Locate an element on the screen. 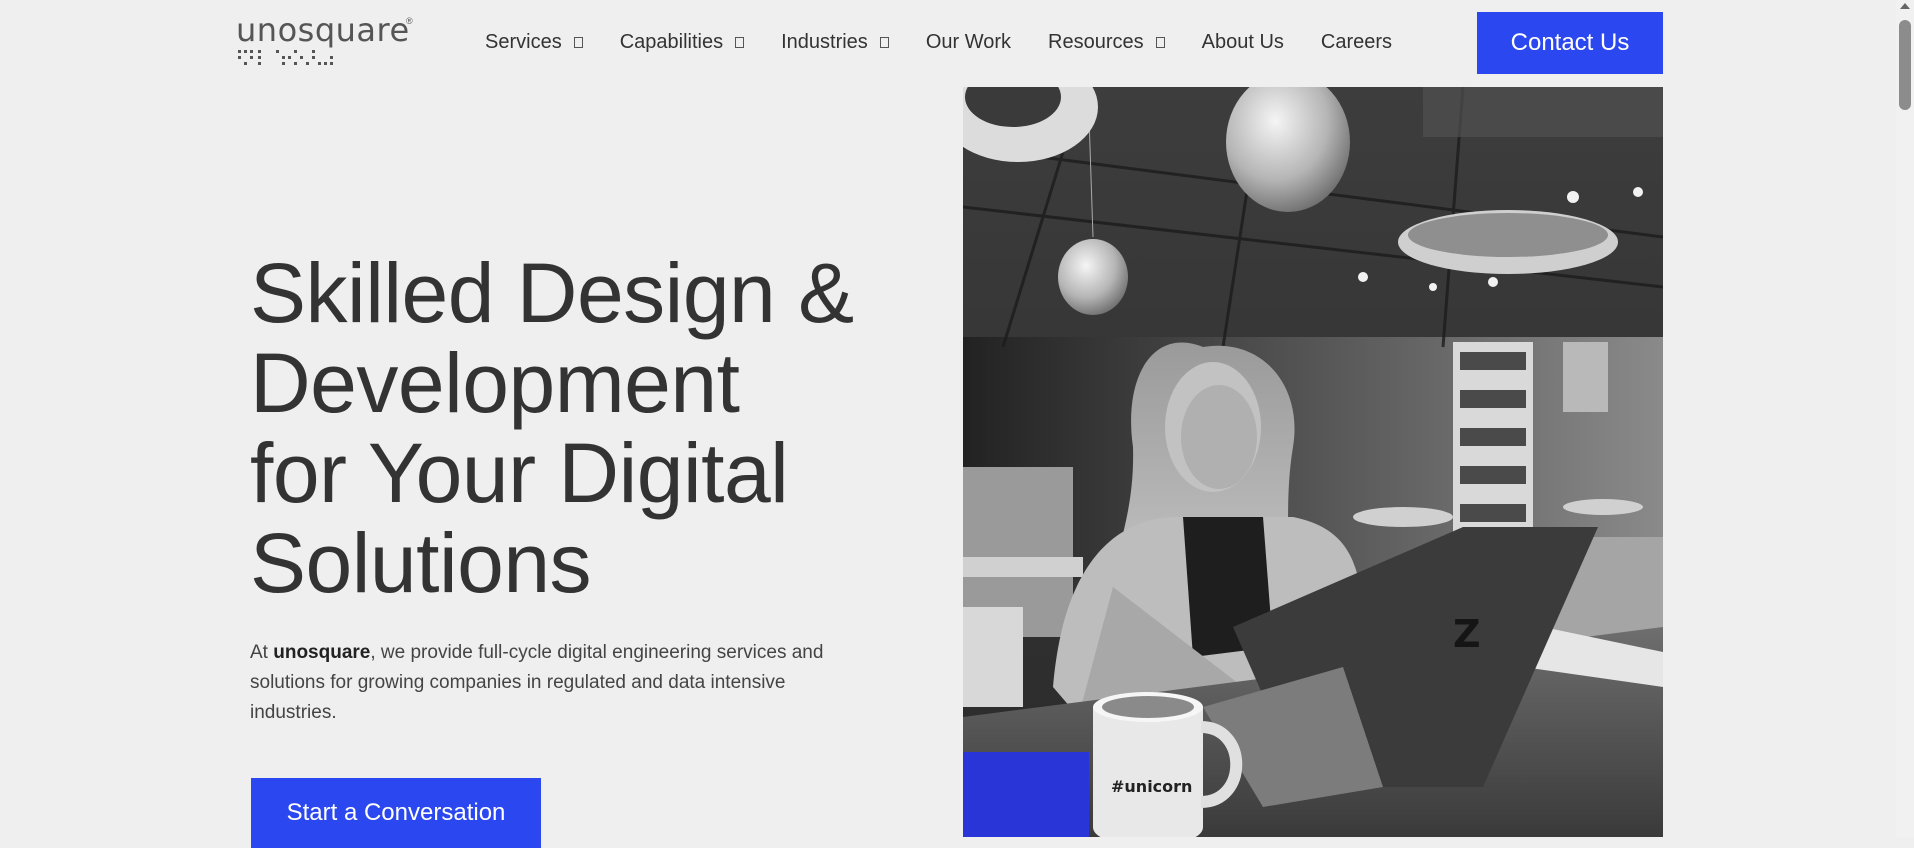 This screenshot has width=1914, height=848. nav-item-label: Services is located at coordinates (523, 41).